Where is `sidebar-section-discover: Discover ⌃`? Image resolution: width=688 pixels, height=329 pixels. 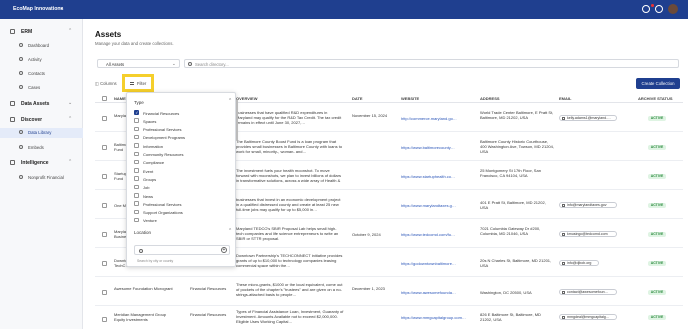
sidebar-section-discover: Discover ⌃ is located at coordinates (41, 120).